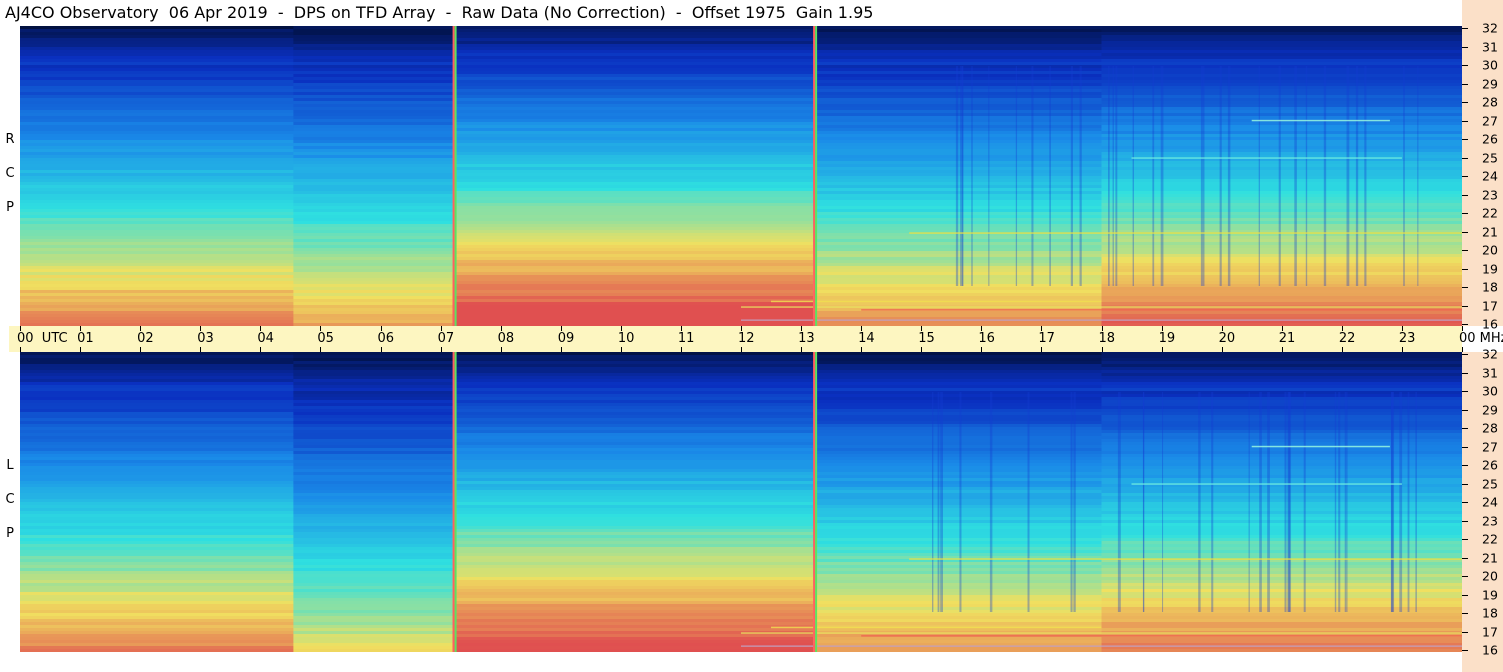 Image resolution: width=1503 pixels, height=672 pixels. Describe the element at coordinates (85, 338) in the screenshot. I see `utc-label-01: 01` at that location.